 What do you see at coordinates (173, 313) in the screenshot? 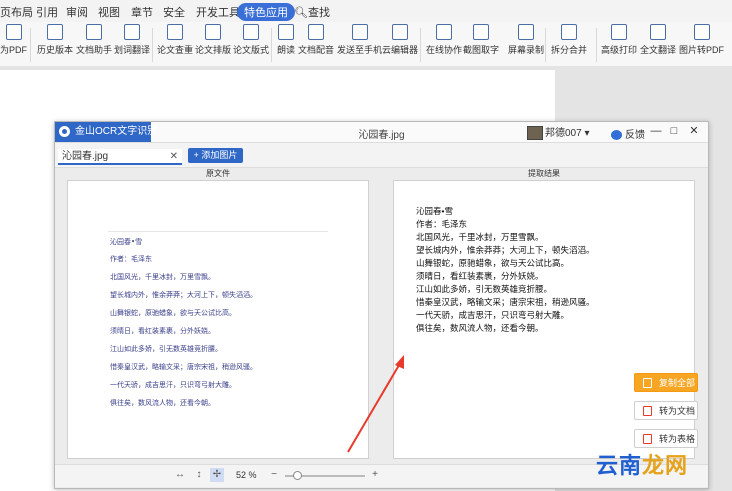
I see `source-line: 山舞银蛇，原驰蜡象，欲与天公试比高。` at bounding box center [173, 313].